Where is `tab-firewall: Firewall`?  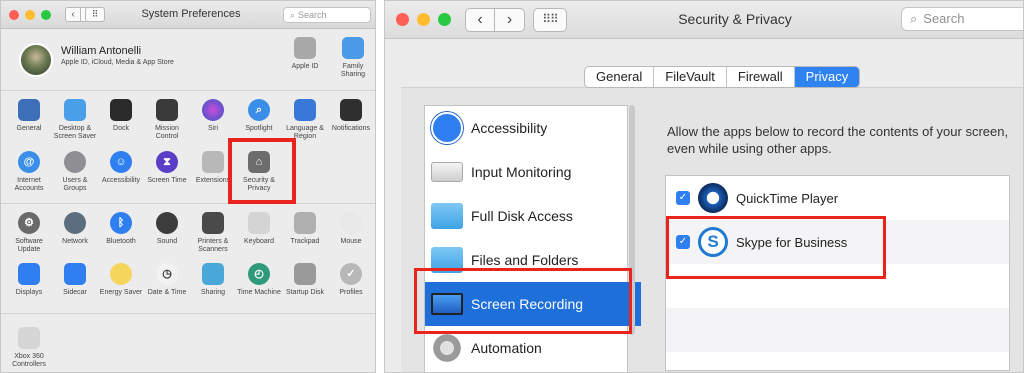
tab-firewall: Firewall is located at coordinates (761, 77).